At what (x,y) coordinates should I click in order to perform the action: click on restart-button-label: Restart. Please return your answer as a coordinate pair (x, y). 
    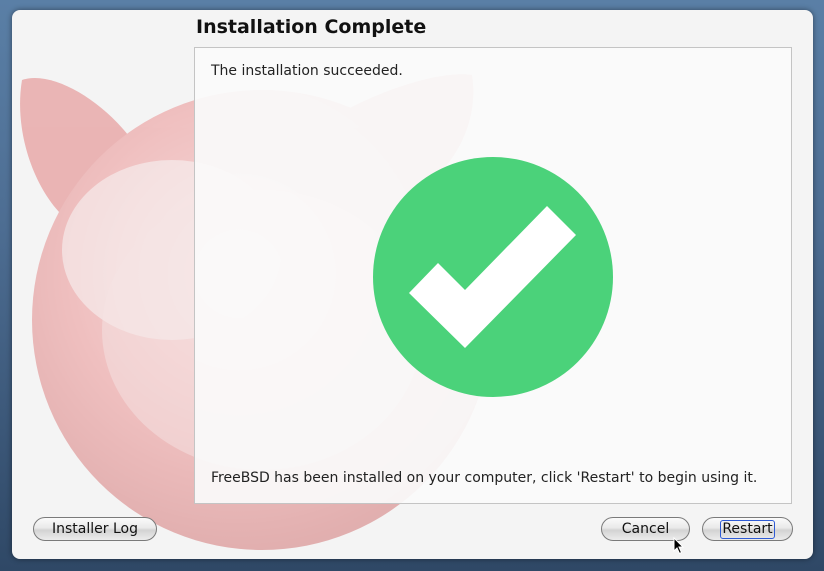
    Looking at the image, I should click on (747, 529).